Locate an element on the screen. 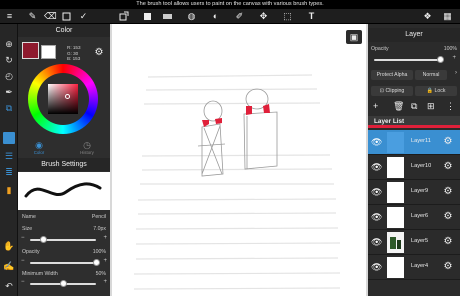  clipping-button: ⊡ Clipping is located at coordinates (392, 91).